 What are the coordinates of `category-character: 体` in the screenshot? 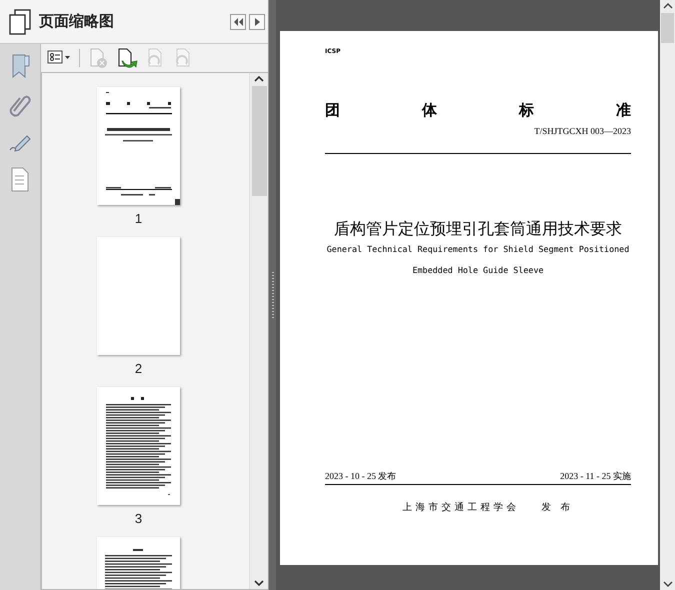 It's located at (429, 110).